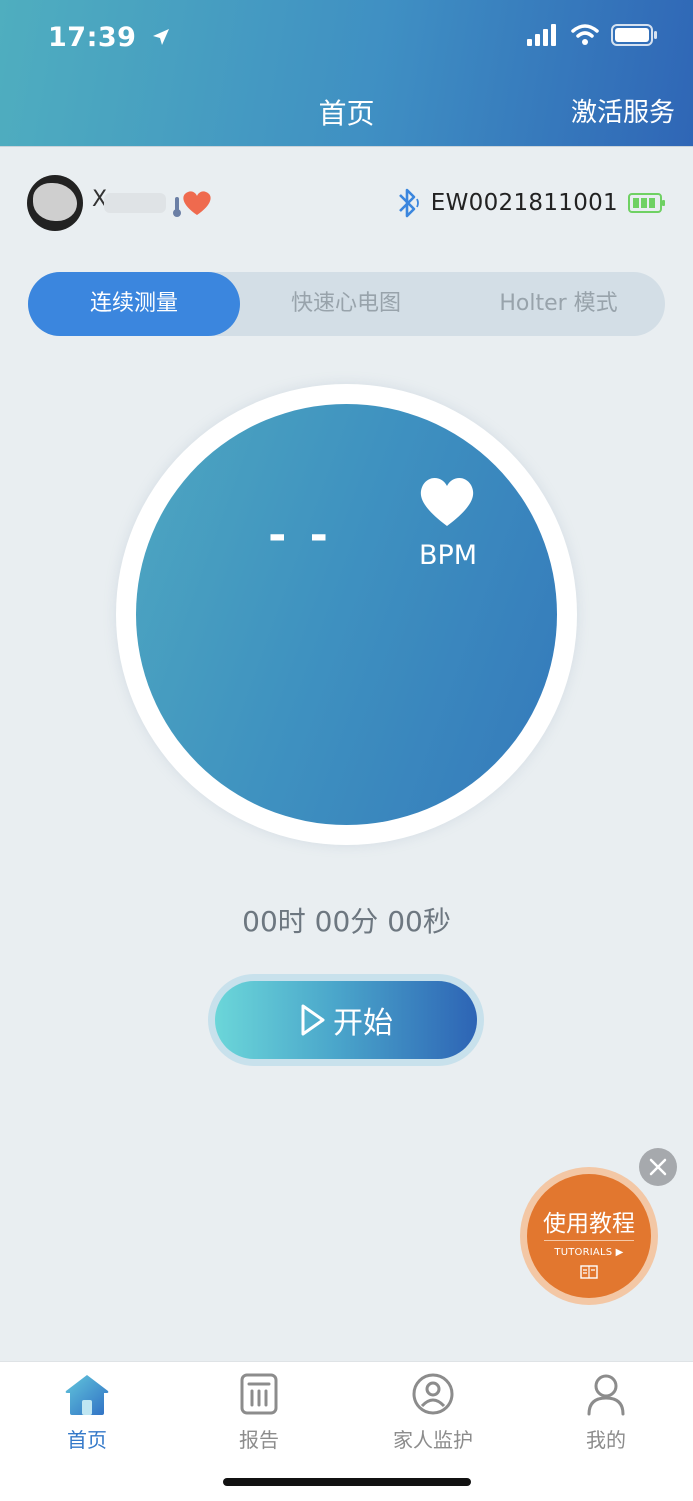 The image size is (693, 1501). I want to click on wifi-icon, so click(585, 34).